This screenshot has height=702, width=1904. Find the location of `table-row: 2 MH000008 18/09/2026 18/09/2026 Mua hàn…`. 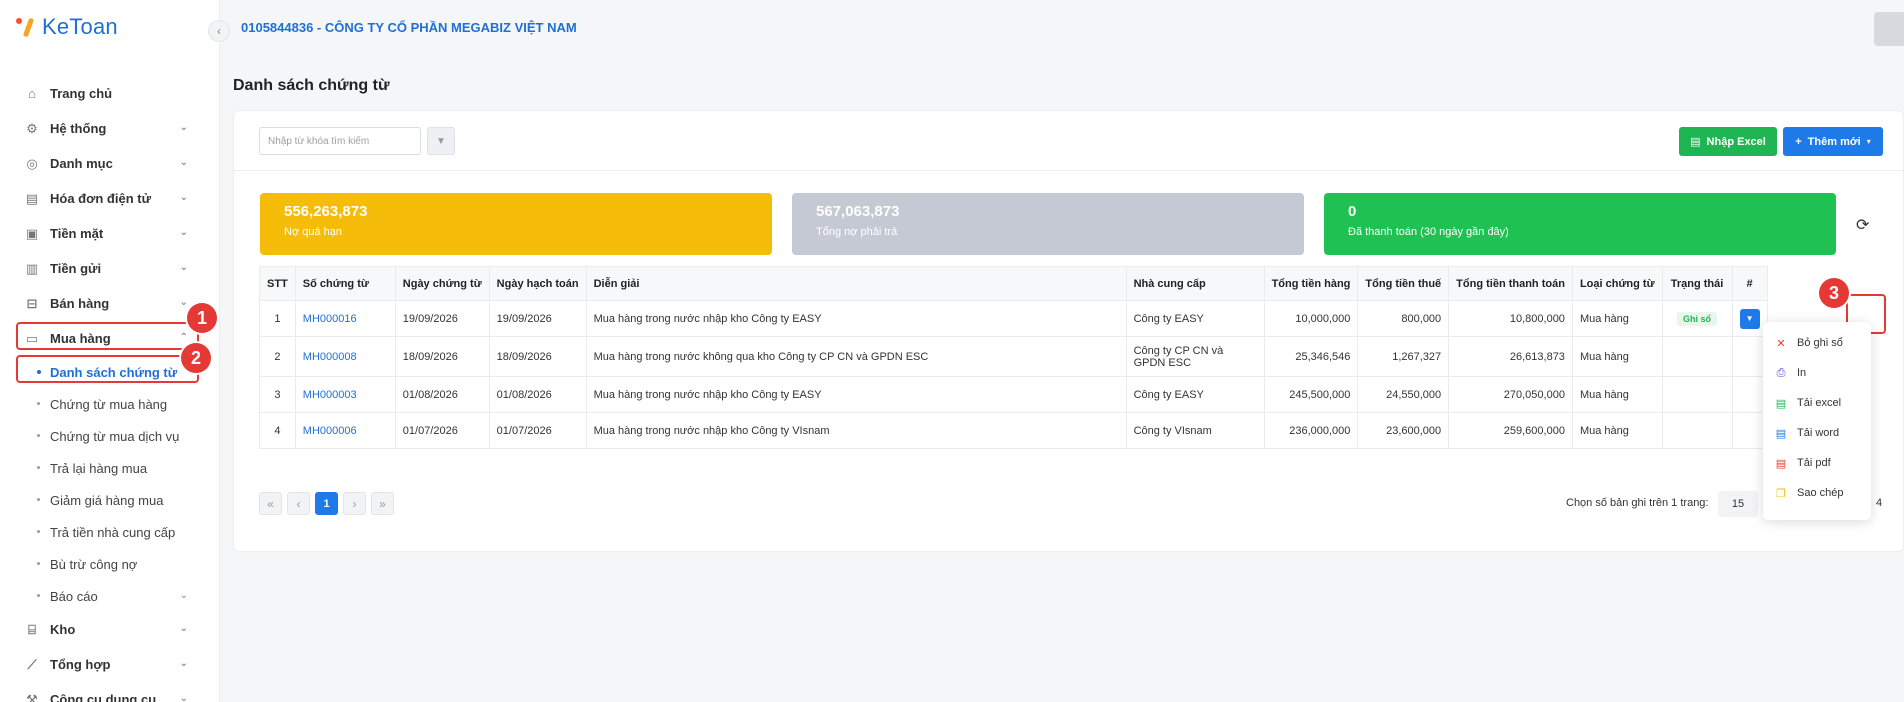

table-row: 2 MH000008 18/09/2026 18/09/2026 Mua hàn… is located at coordinates (1013, 356).